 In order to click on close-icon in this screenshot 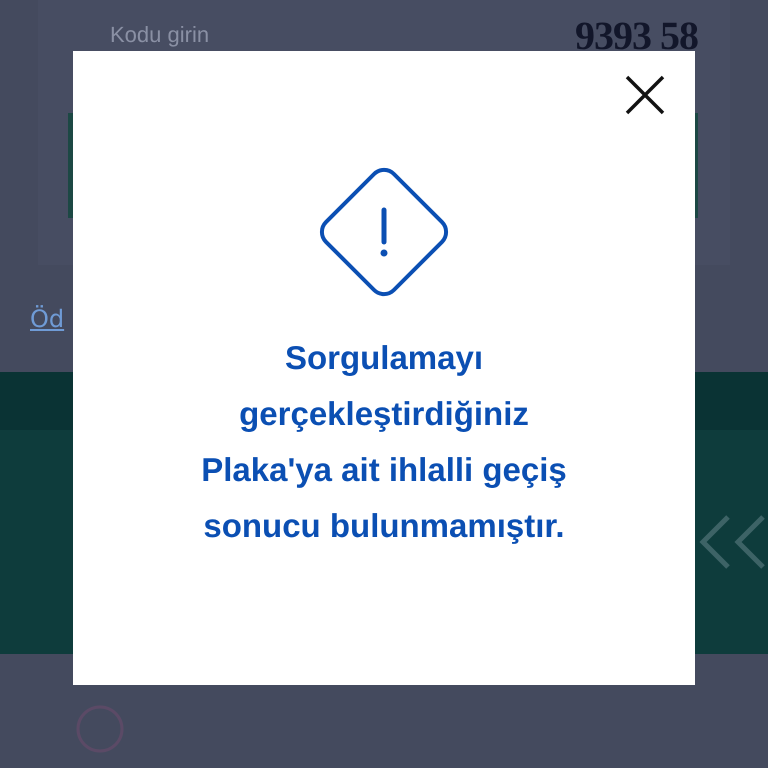, I will do `click(645, 95)`.